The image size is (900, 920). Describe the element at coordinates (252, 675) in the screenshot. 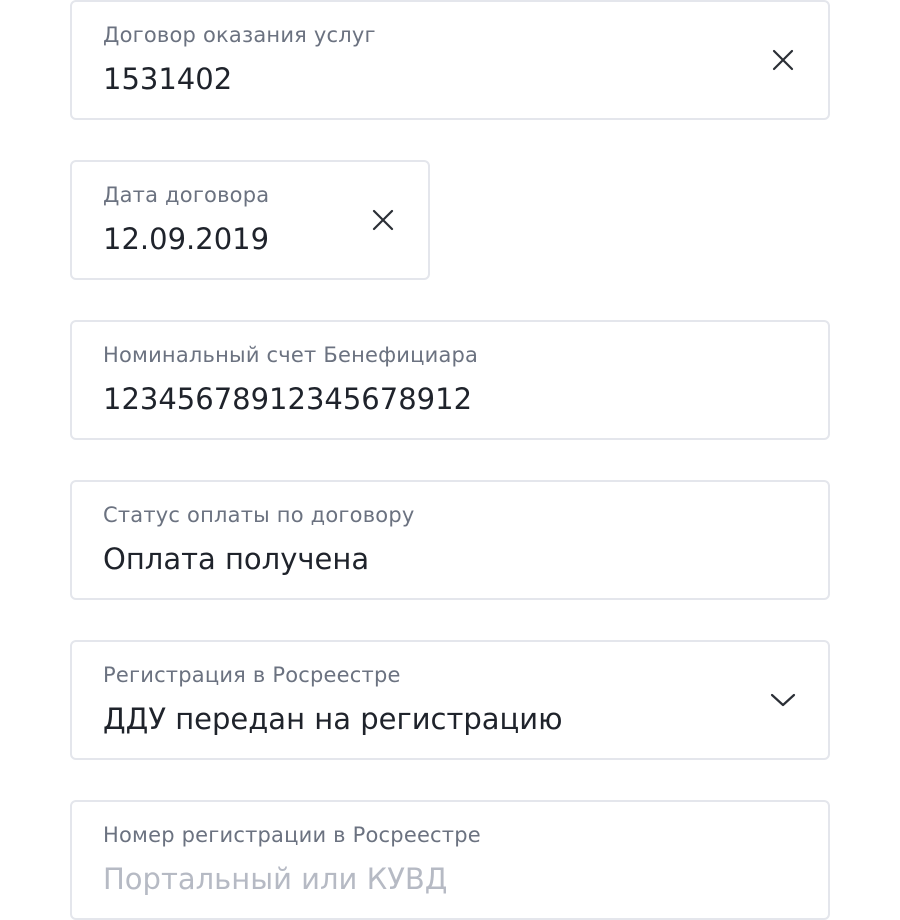

I see `rosreestr-registration-label: Регистрация в Росреестре` at that location.